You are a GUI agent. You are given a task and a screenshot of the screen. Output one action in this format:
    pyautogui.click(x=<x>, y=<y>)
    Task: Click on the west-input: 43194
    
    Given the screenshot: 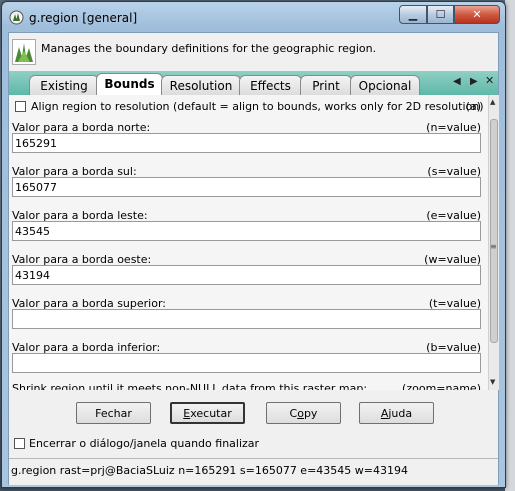 What is the action you would take?
    pyautogui.click(x=246, y=275)
    